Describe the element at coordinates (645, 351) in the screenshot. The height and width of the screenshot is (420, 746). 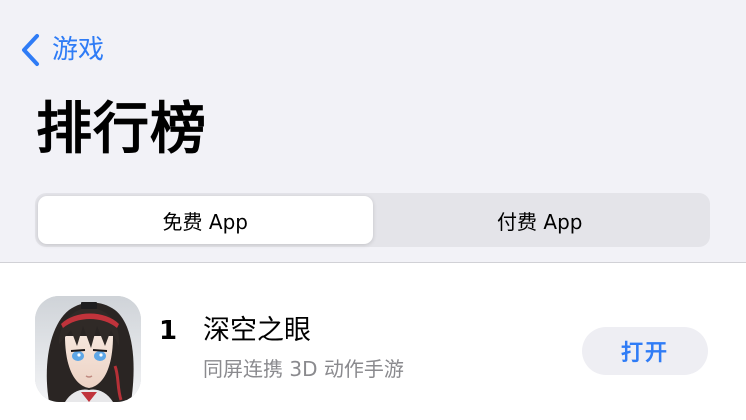
I see `open-button: 打开` at that location.